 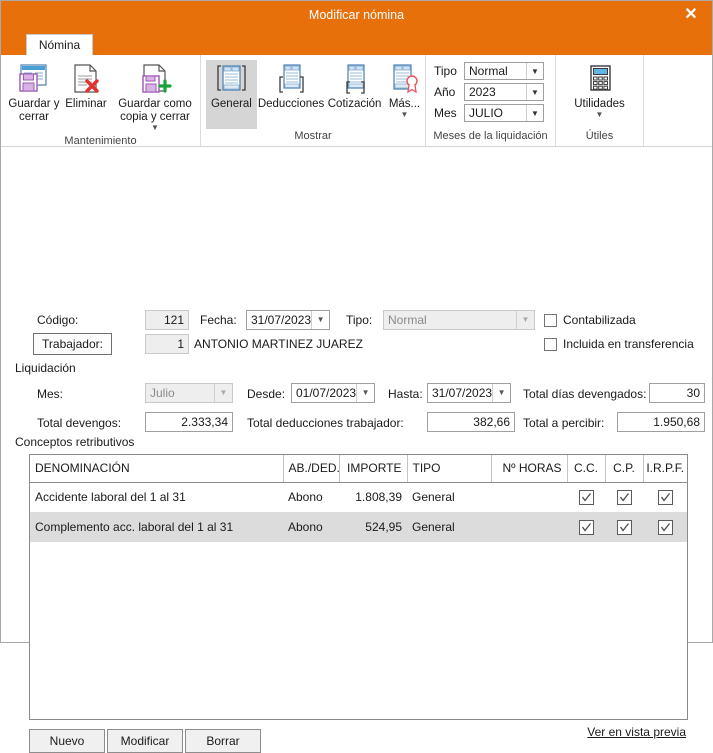 What do you see at coordinates (110, 497) in the screenshot?
I see `cell-denominacion: Accidente laboral del 1 al 31` at bounding box center [110, 497].